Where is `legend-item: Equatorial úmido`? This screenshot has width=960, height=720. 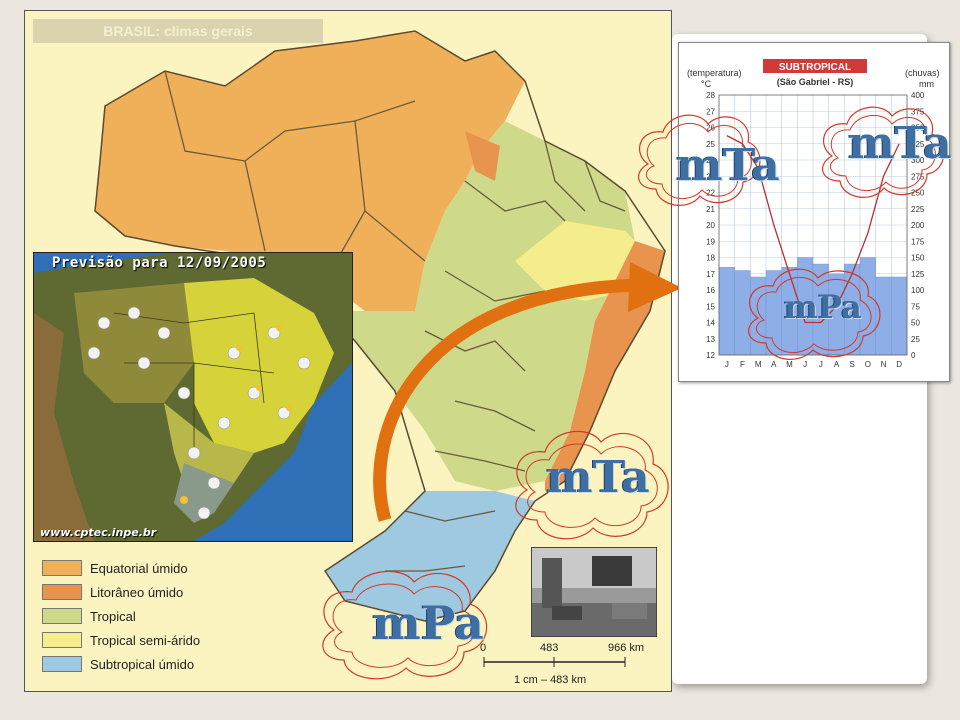
legend-item: Equatorial úmido is located at coordinates (115, 568).